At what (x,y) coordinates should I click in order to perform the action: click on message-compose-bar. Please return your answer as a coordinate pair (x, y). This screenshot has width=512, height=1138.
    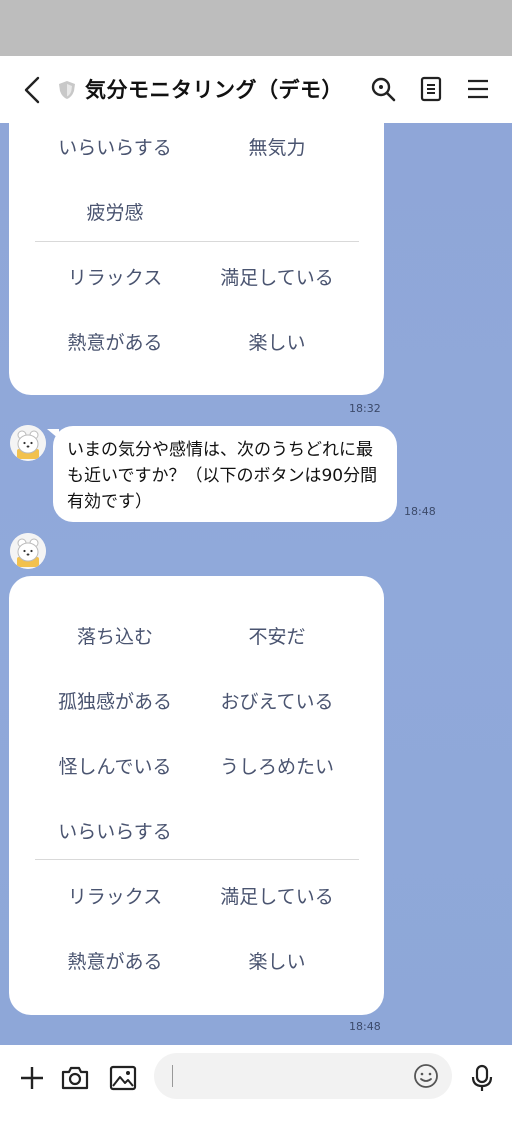
    Looking at the image, I should click on (256, 1091).